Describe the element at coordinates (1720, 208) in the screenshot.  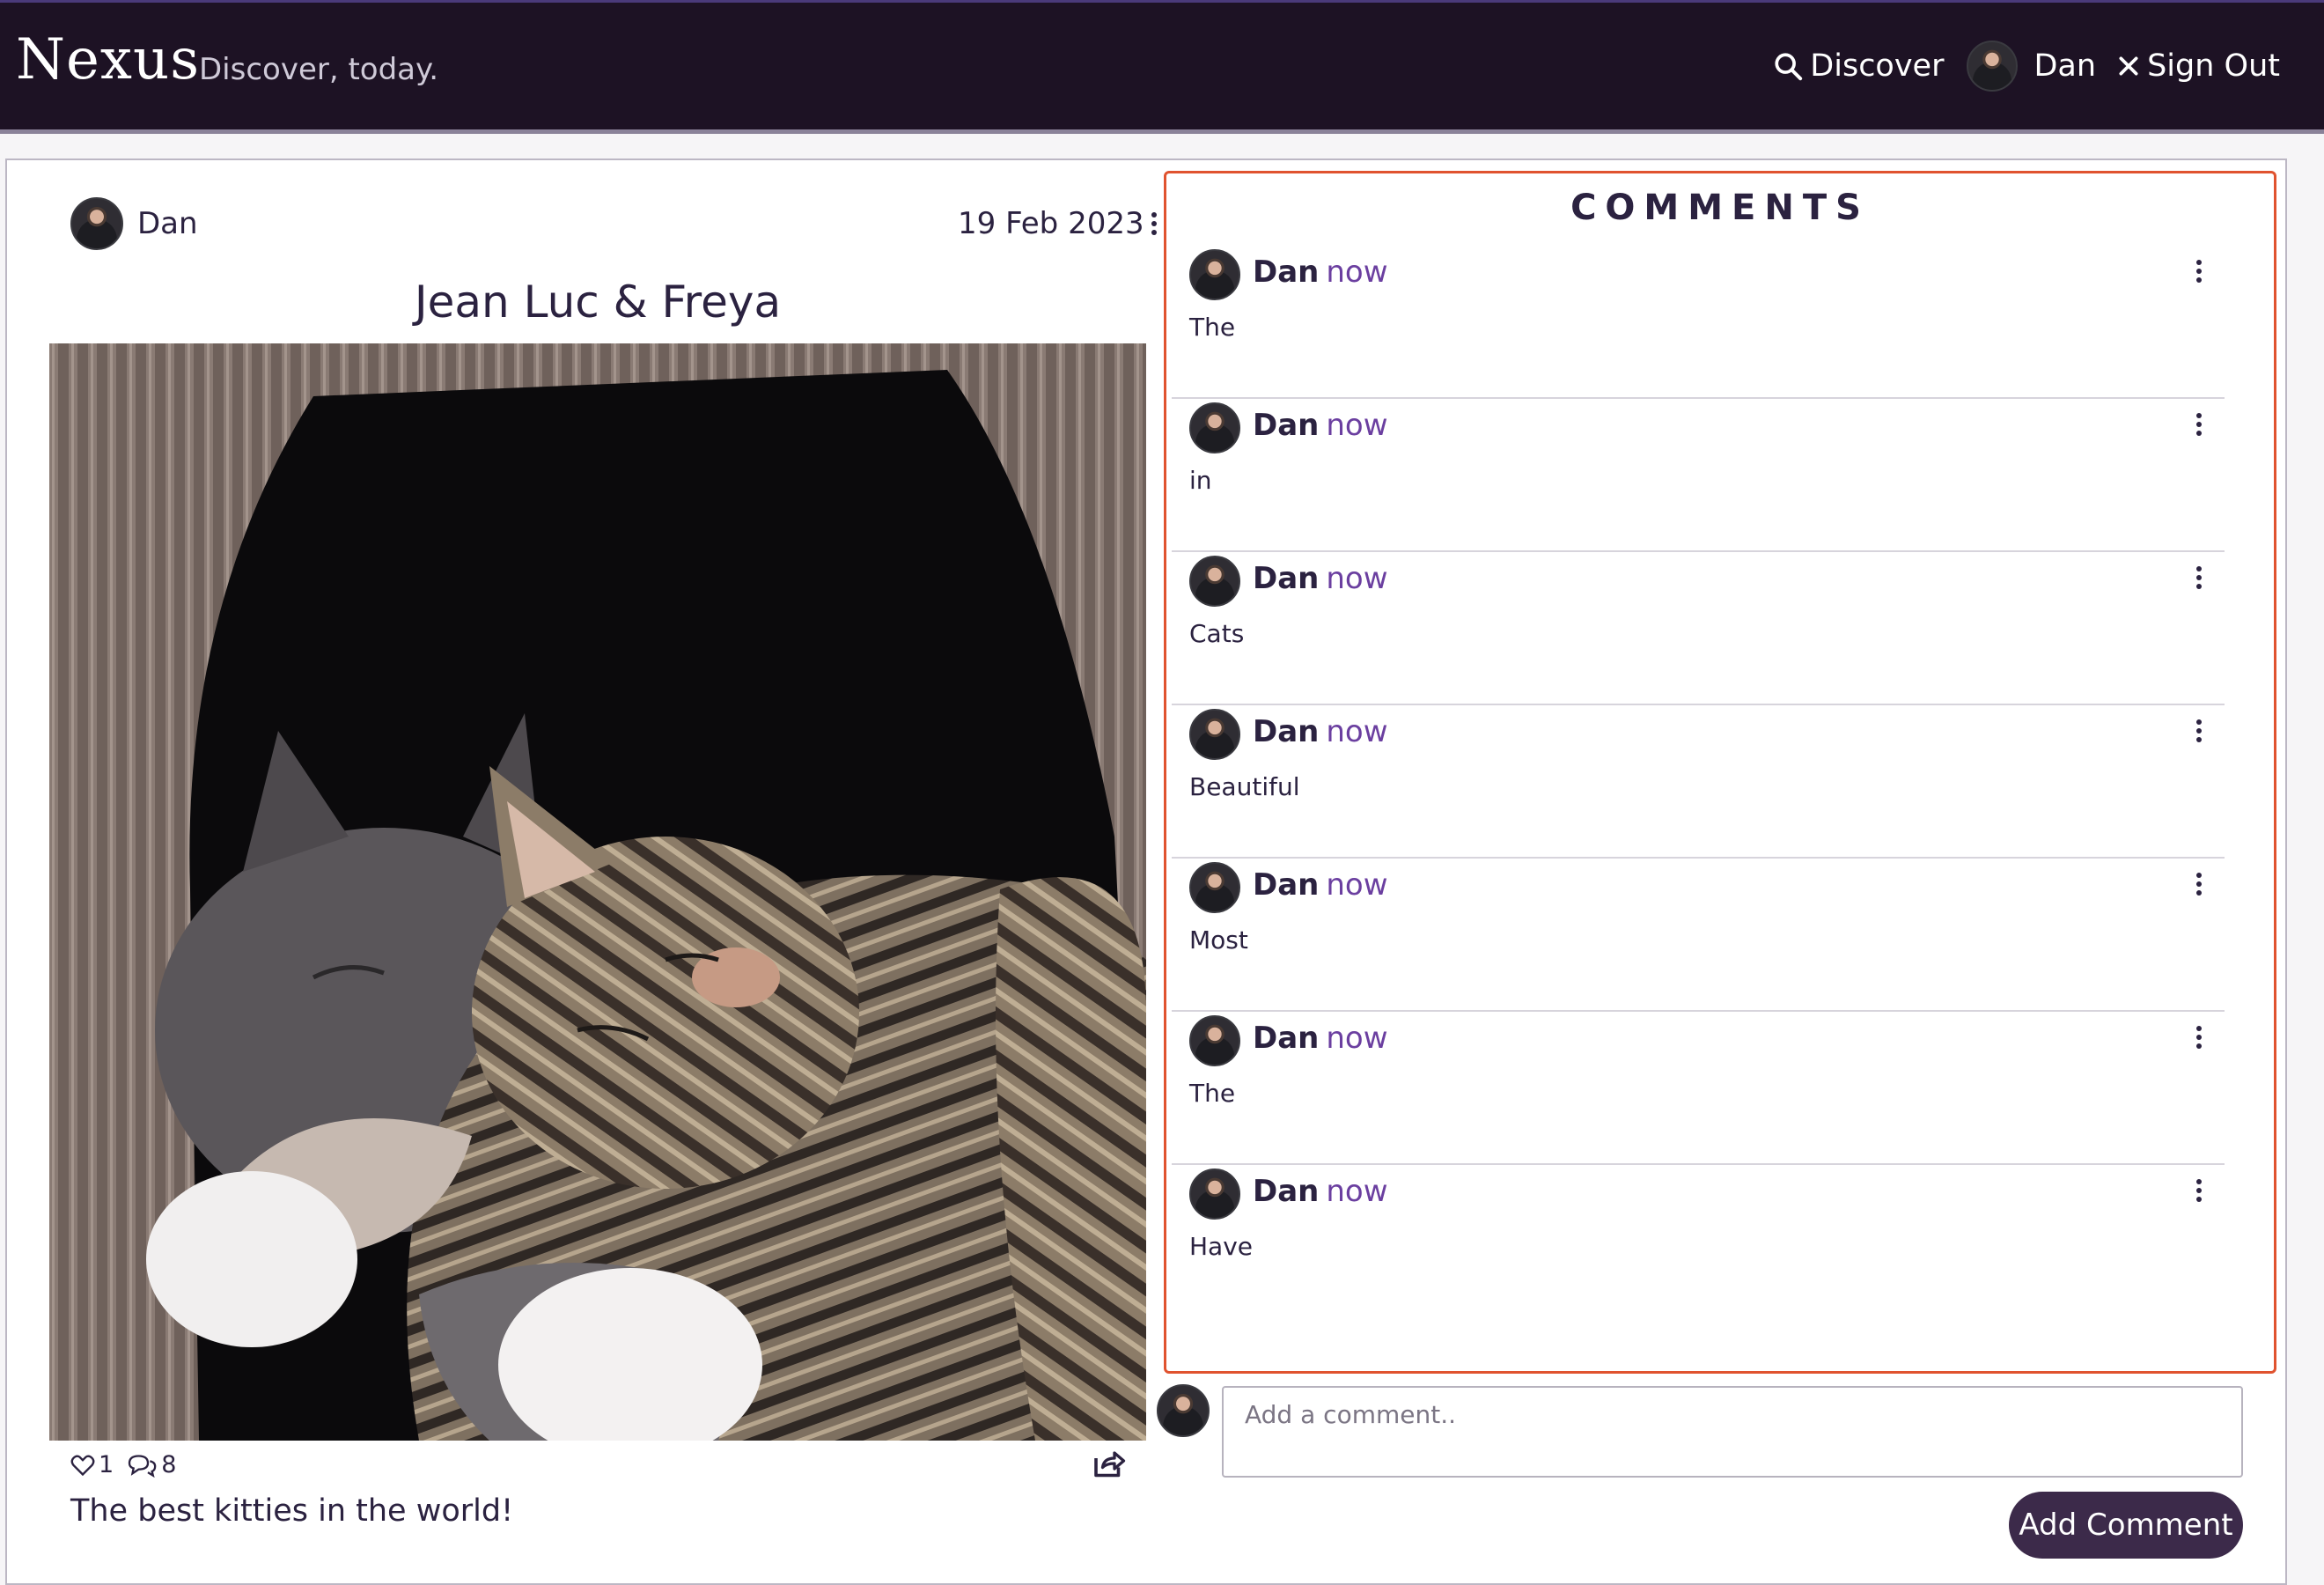
I see `comments-title: COMMENTS` at that location.